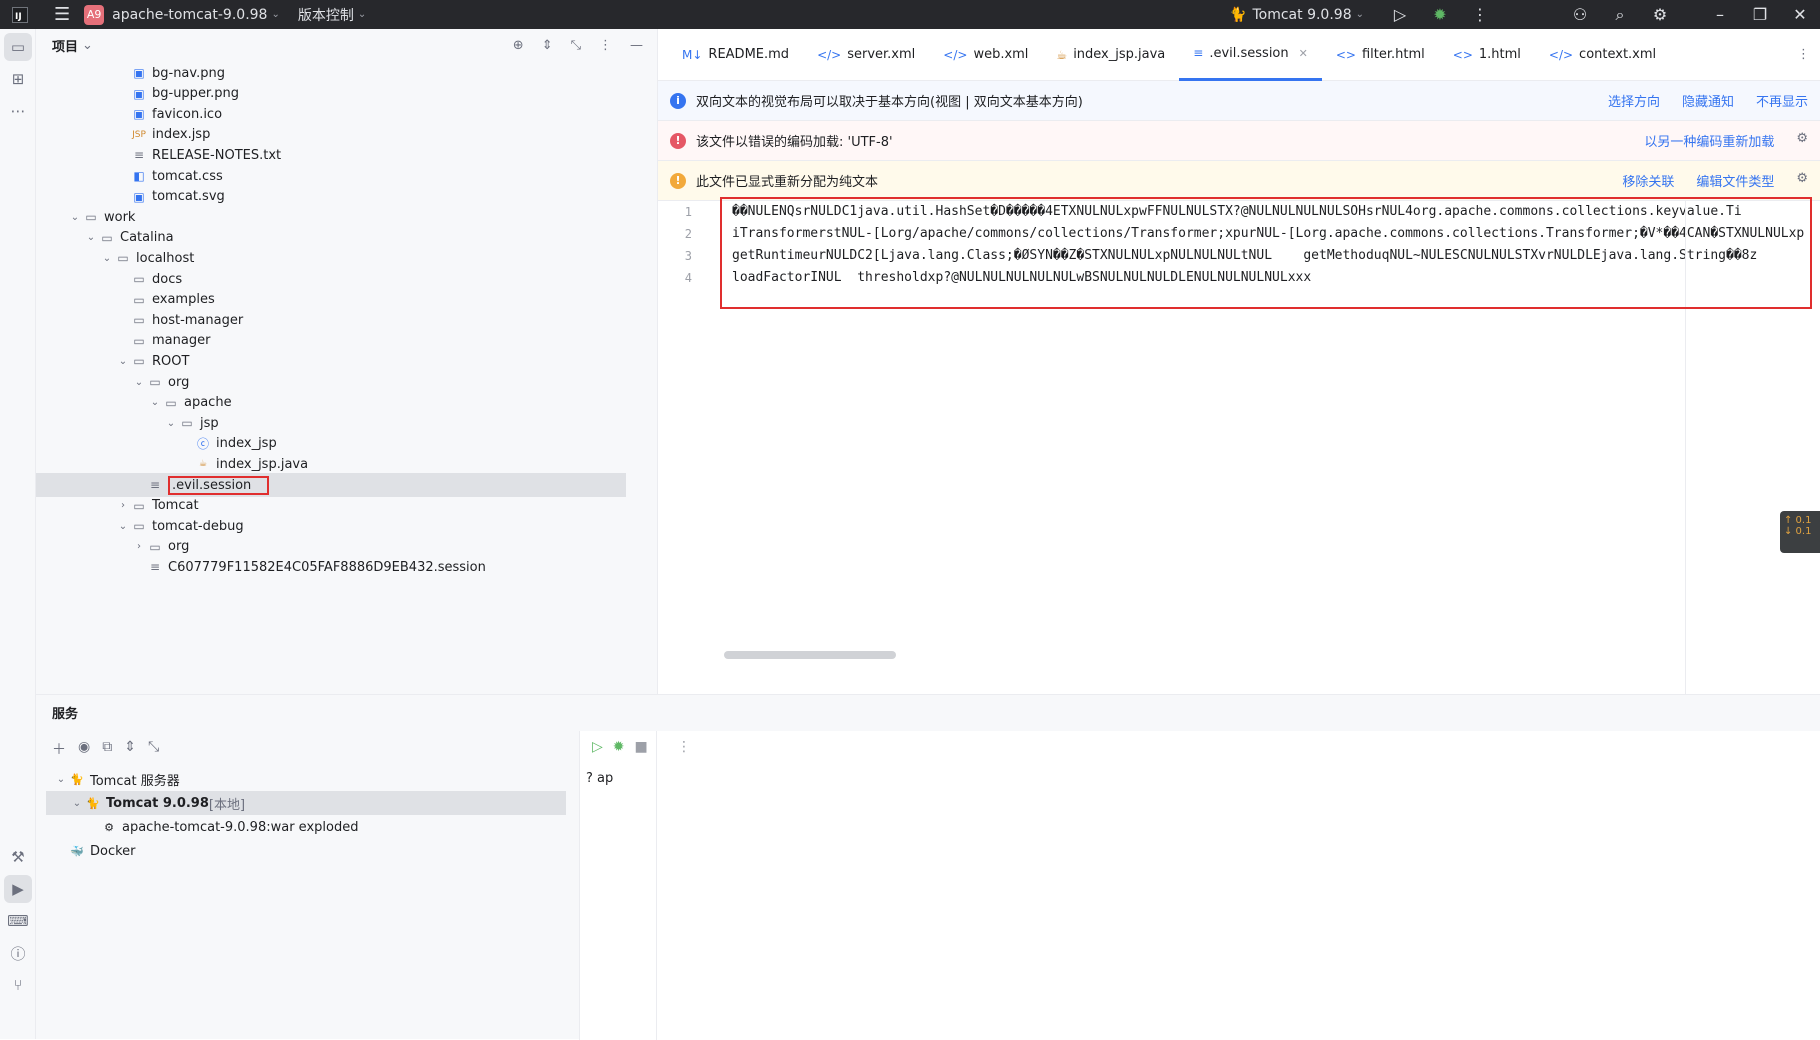 Image resolution: width=1820 pixels, height=1040 pixels. Describe the element at coordinates (1303, 53) in the screenshot. I see `close-icon: ✕` at that location.